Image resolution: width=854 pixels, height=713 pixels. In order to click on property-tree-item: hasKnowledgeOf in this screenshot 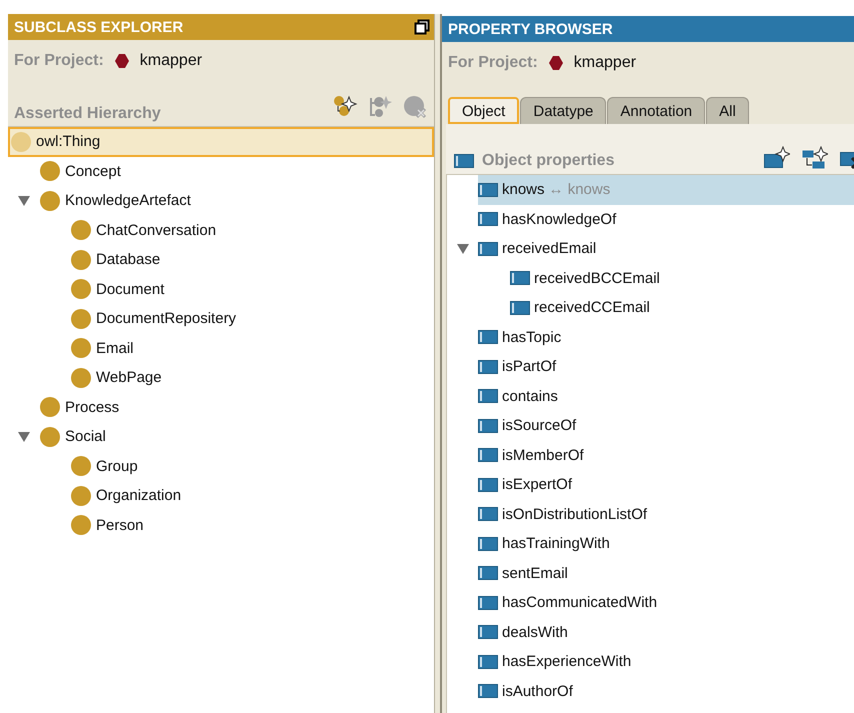, I will do `click(666, 219)`.